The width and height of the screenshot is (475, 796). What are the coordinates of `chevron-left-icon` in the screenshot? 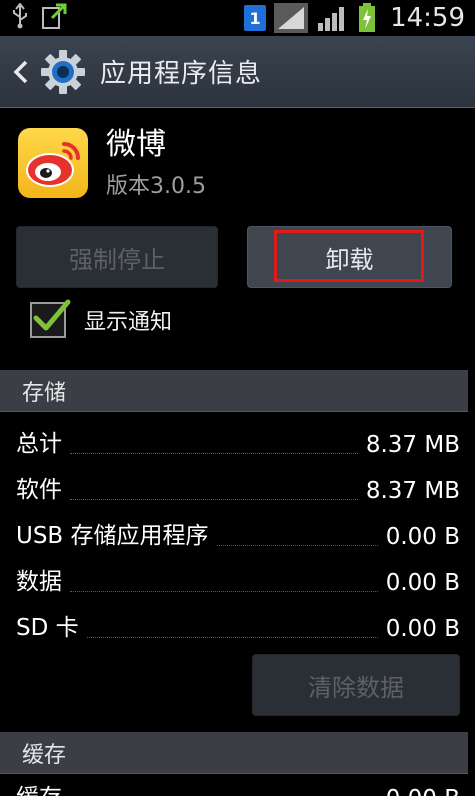 It's located at (20, 71).